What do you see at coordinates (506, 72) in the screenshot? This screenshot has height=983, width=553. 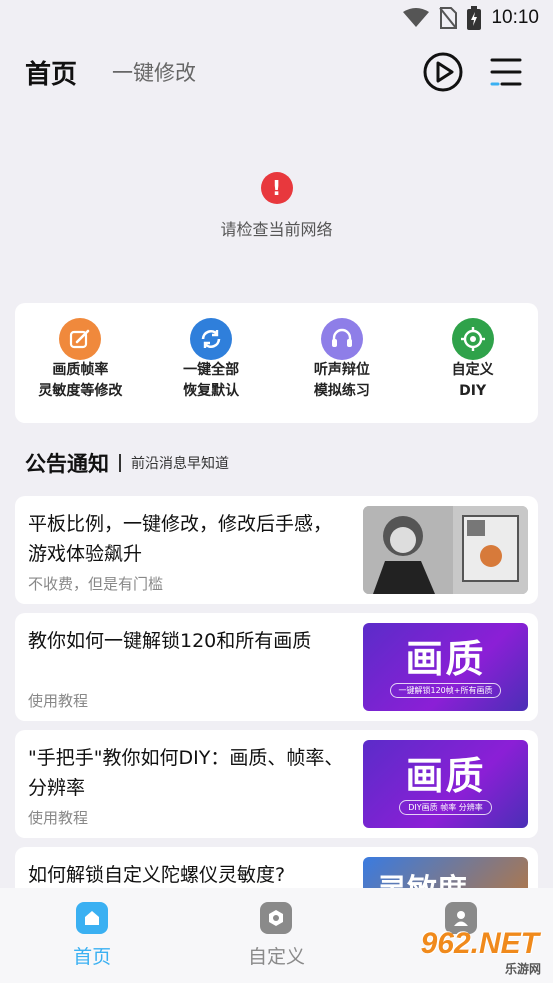 I see `menu-icon` at bounding box center [506, 72].